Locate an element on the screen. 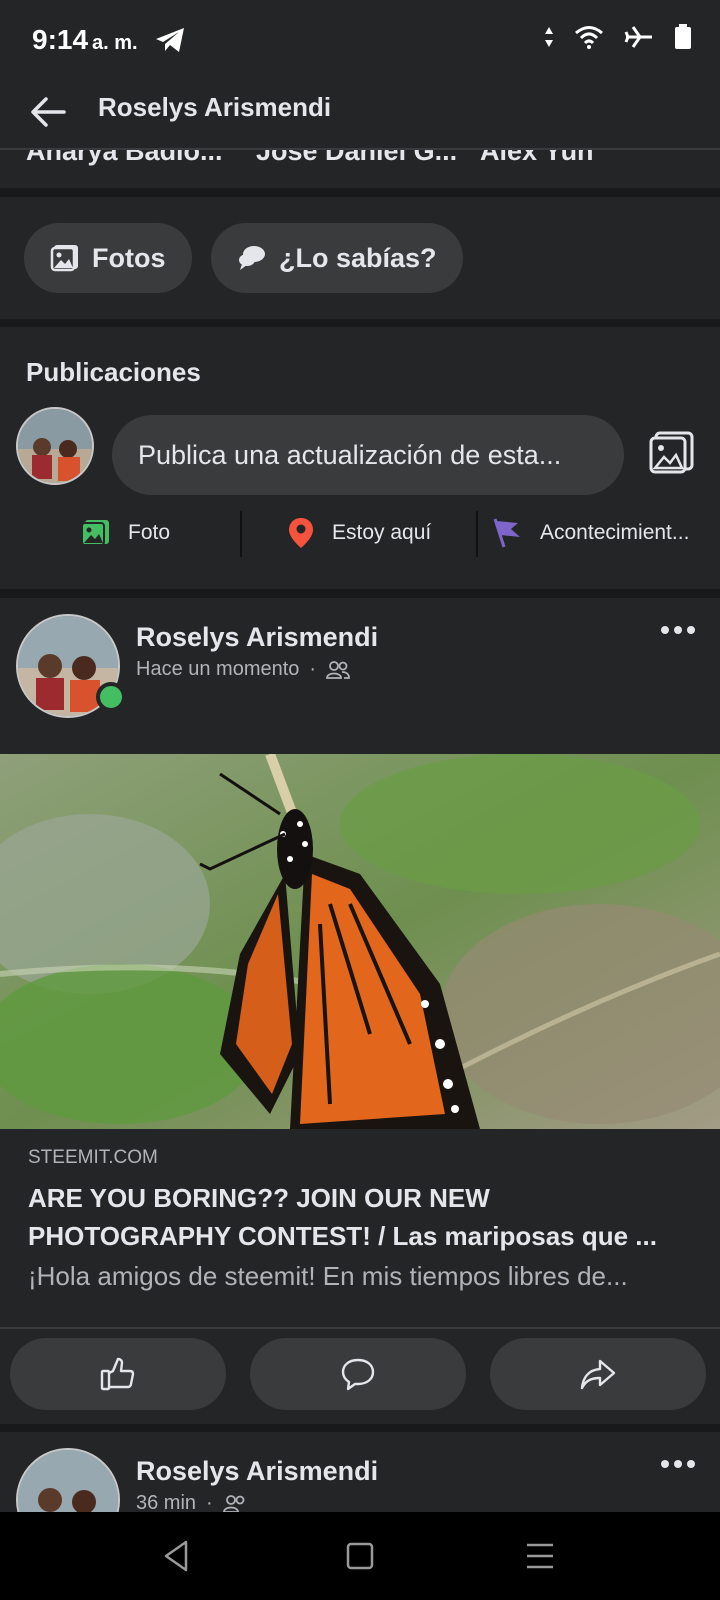 The image size is (720, 1600). avatar is located at coordinates (55, 446).